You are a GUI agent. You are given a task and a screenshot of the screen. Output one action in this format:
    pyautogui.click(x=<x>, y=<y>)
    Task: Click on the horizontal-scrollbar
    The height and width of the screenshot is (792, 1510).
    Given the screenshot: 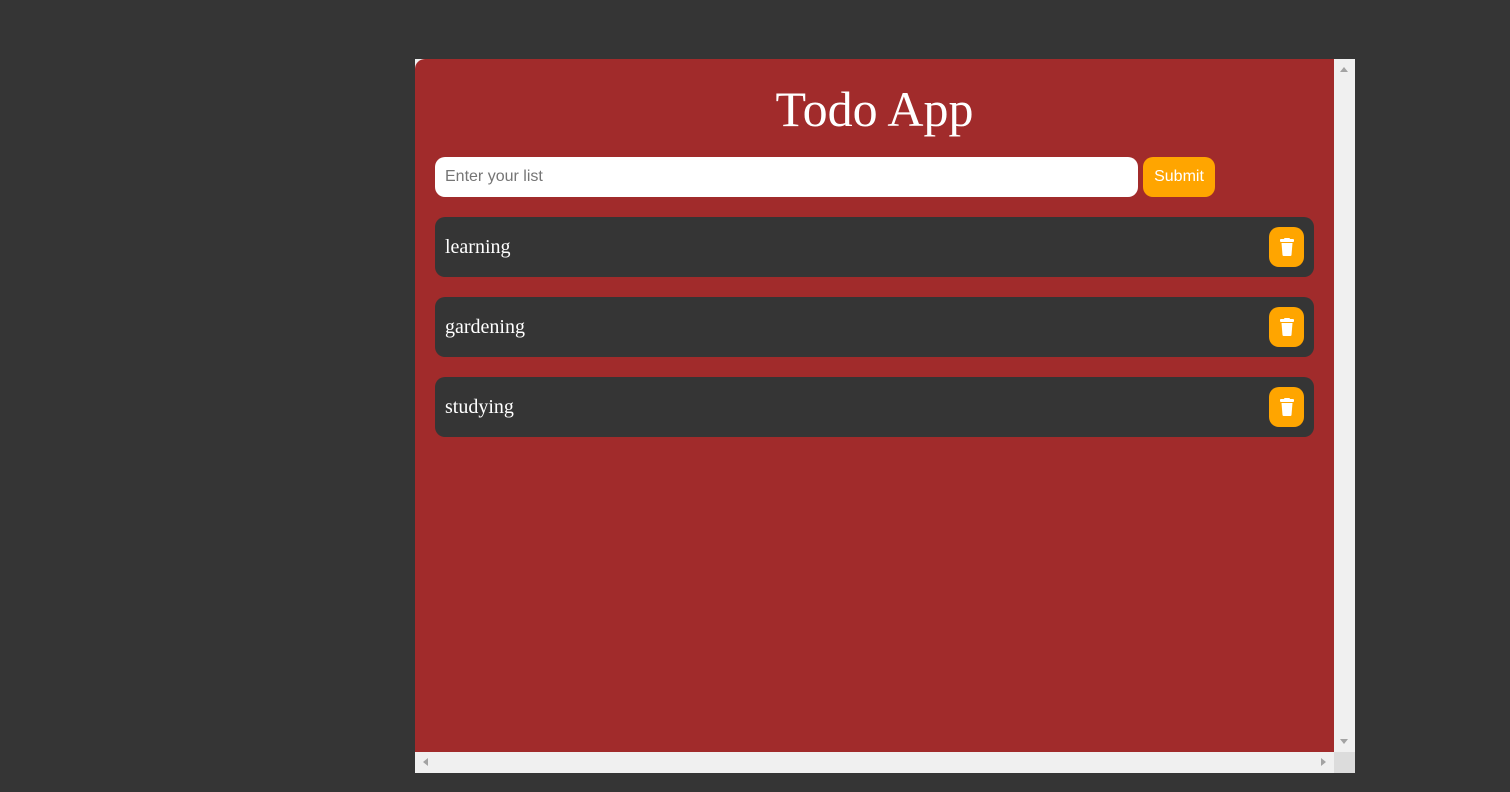 What is the action you would take?
    pyautogui.click(x=874, y=762)
    